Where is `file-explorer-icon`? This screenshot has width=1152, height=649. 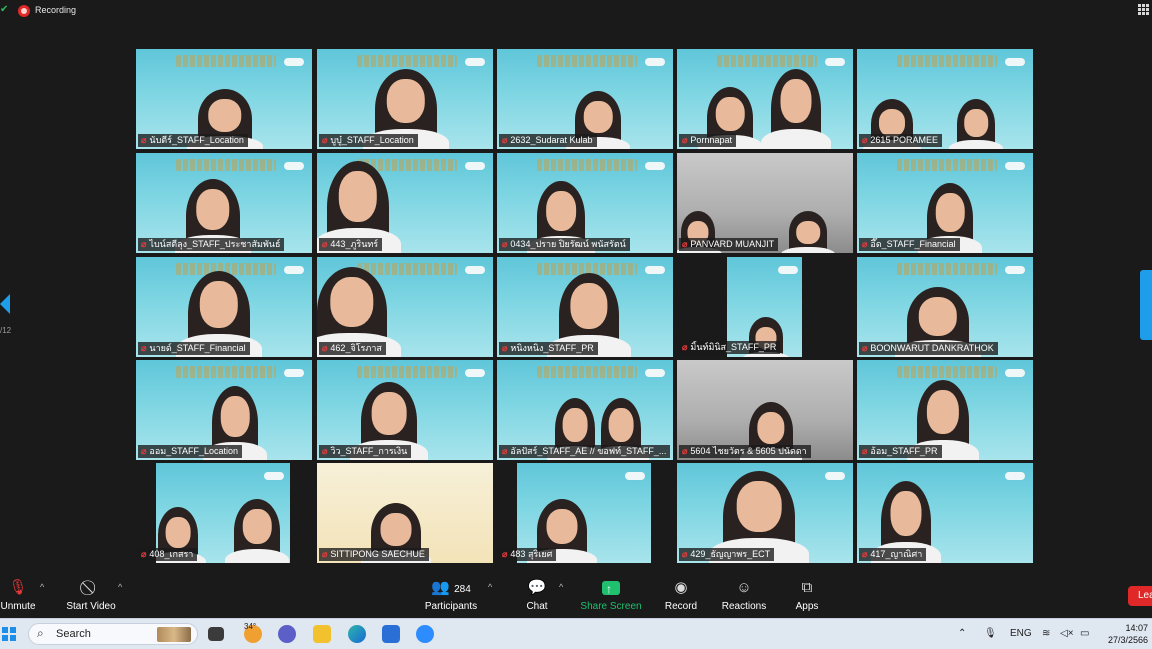
file-explorer-icon is located at coordinates (322, 634).